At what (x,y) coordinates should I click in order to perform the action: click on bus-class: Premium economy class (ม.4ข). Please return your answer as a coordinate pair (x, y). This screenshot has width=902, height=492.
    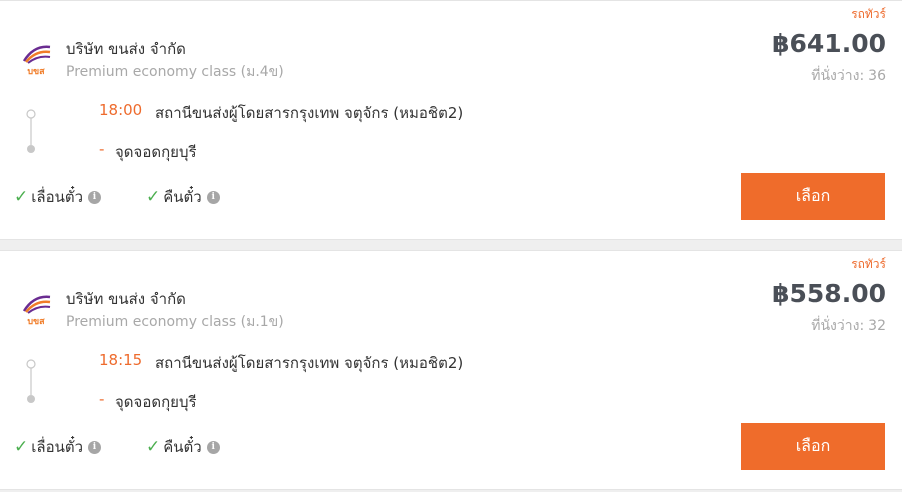
    Looking at the image, I should click on (175, 72).